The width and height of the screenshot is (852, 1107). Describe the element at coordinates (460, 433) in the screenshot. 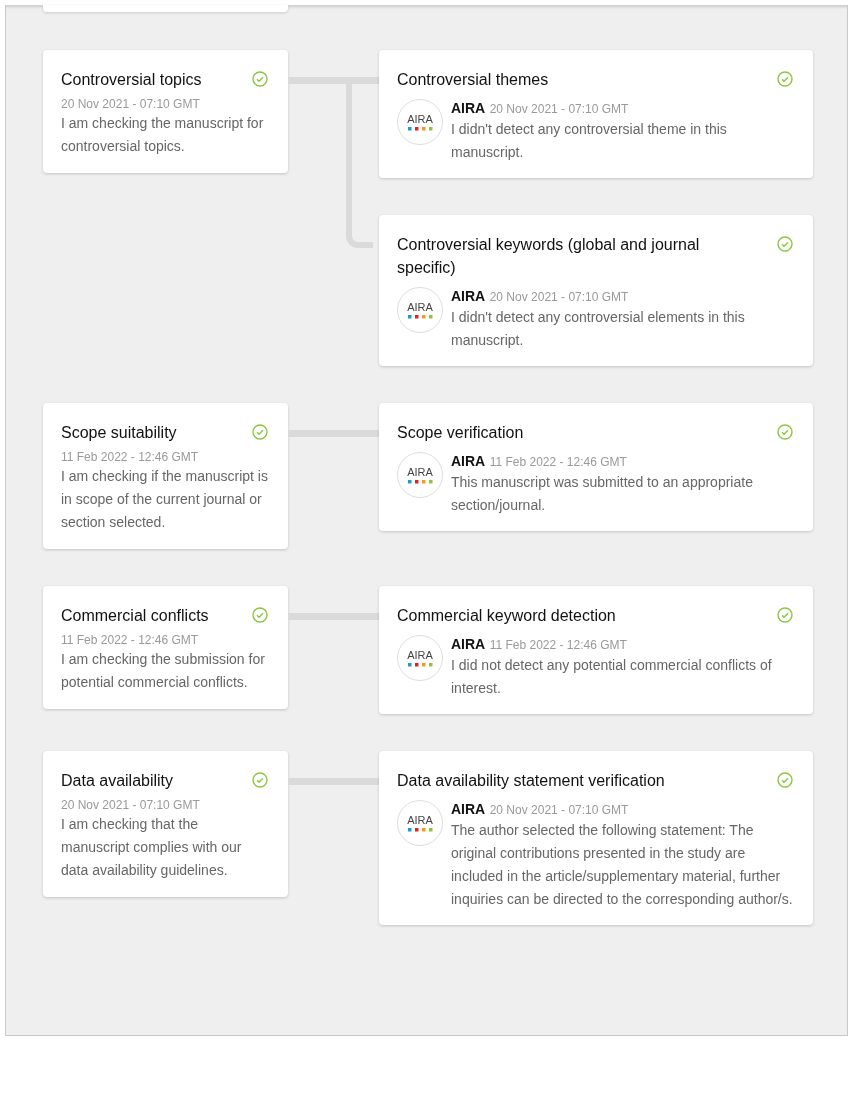

I see `result-title: Scope verification` at that location.